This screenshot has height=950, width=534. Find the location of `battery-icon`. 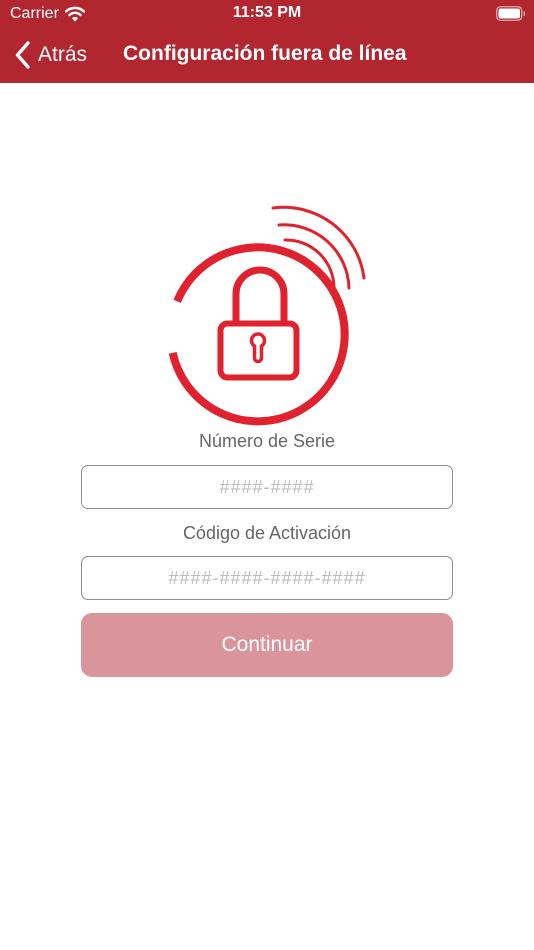

battery-icon is located at coordinates (511, 13).